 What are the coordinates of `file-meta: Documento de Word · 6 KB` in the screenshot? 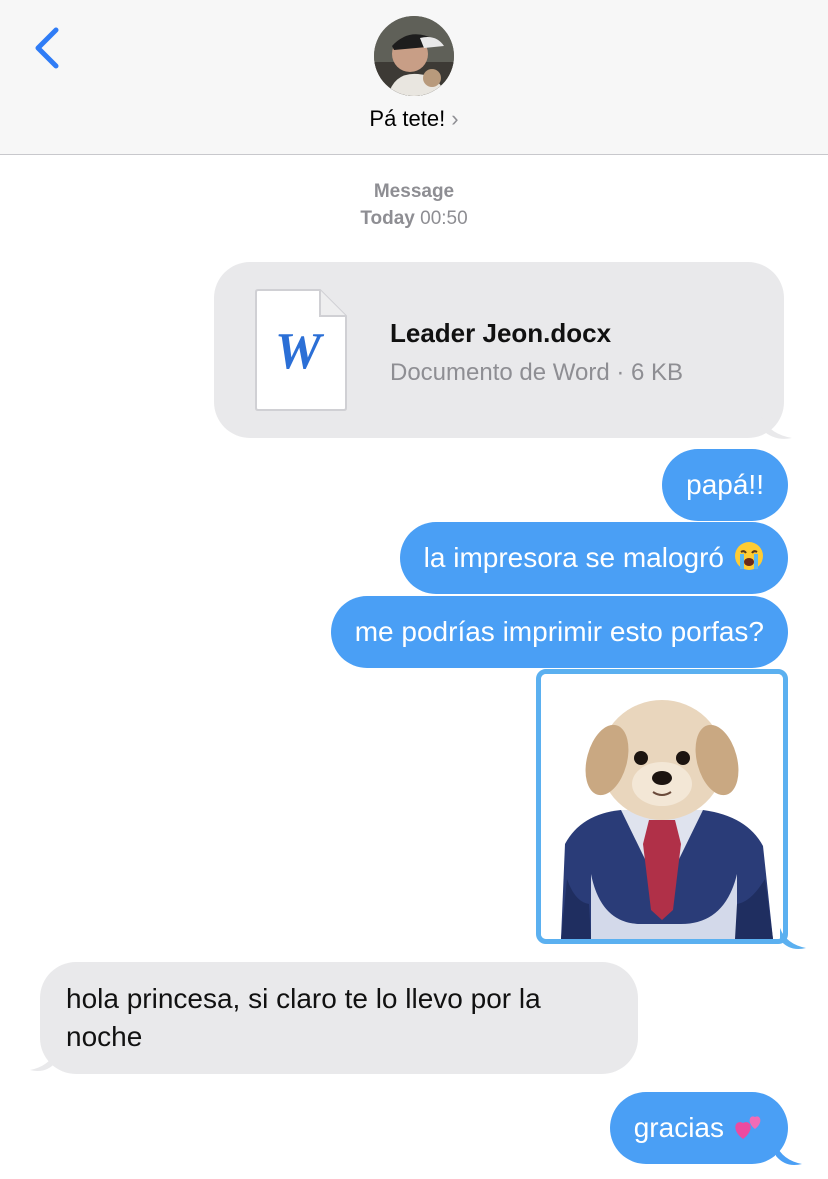 It's located at (537, 372).